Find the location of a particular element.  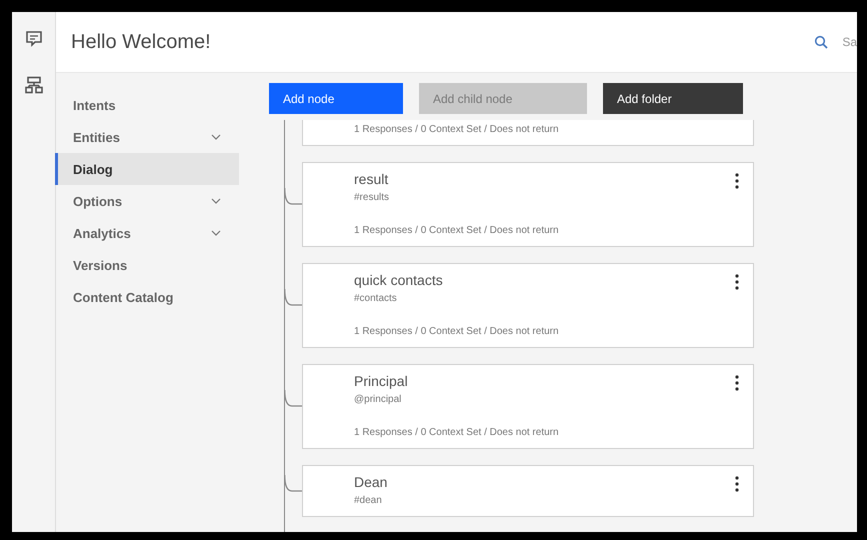

dialog-node-card: Dean #dean is located at coordinates (528, 491).